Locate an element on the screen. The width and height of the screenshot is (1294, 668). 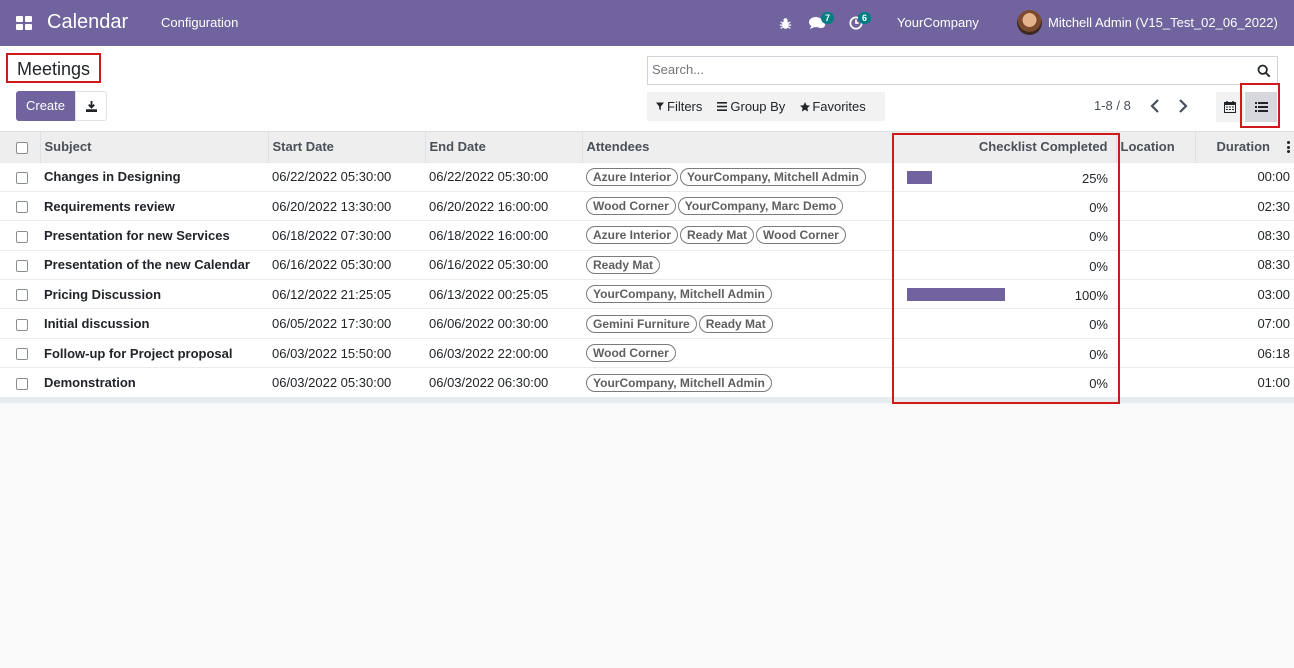
cell-duration: 06:18 is located at coordinates (1244, 352).